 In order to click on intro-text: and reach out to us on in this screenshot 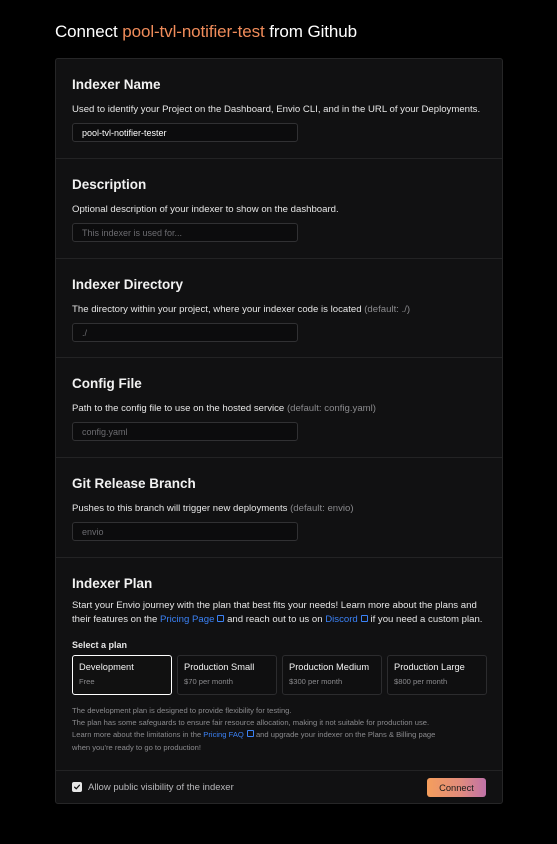, I will do `click(275, 619)`.